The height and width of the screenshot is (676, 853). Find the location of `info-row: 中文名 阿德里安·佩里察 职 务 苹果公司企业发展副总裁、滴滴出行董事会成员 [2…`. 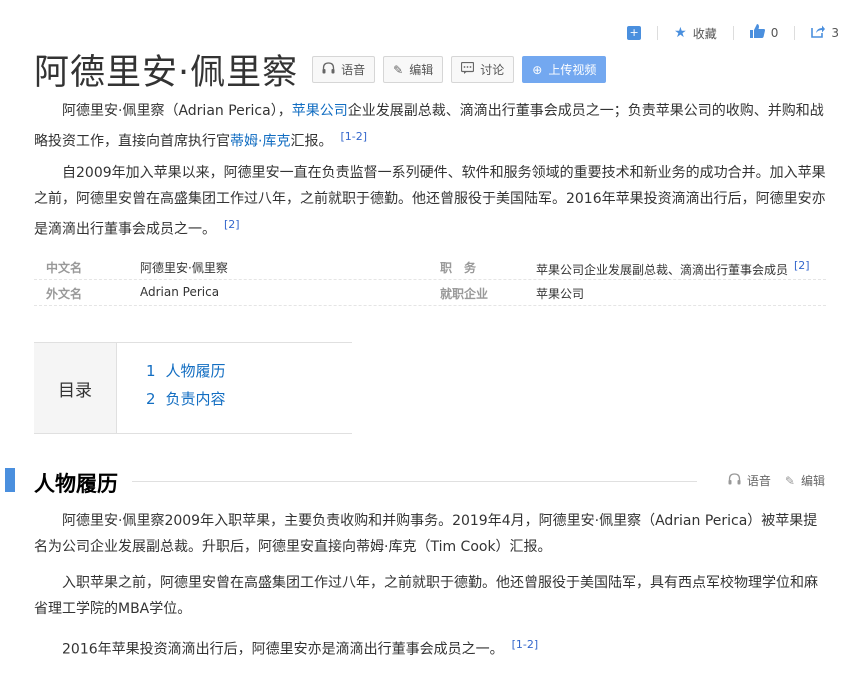

info-row: 中文名 阿德里安·佩里察 职 务 苹果公司企业发展副总裁、滴滴出行董事会成员 [2… is located at coordinates (430, 267).